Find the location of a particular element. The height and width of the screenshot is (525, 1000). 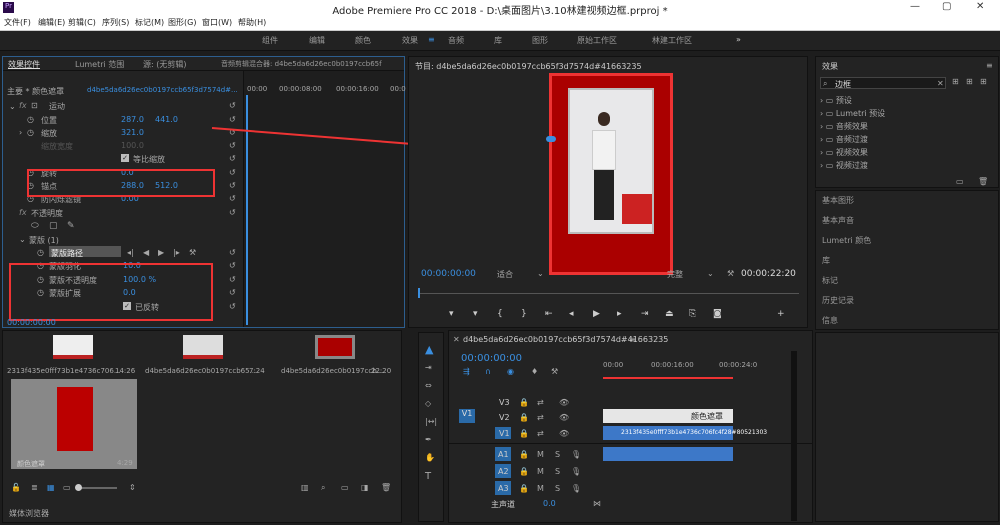

panel-lumetri-color: Lumetri 颜色 is located at coordinates (846, 240).